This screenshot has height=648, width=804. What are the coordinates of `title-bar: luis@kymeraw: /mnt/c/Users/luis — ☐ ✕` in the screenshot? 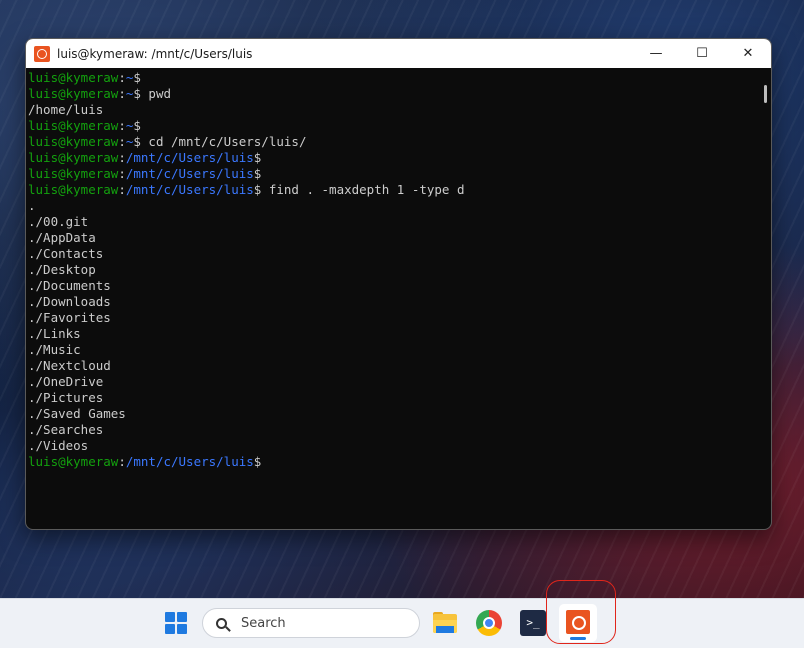 It's located at (398, 53).